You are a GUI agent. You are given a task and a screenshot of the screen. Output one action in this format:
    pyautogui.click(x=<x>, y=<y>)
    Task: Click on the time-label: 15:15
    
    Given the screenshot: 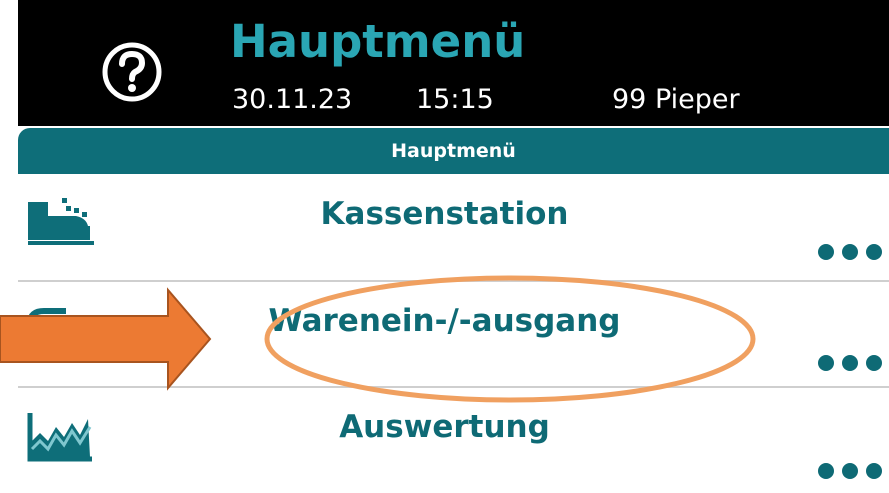 What is the action you would take?
    pyautogui.click(x=455, y=99)
    